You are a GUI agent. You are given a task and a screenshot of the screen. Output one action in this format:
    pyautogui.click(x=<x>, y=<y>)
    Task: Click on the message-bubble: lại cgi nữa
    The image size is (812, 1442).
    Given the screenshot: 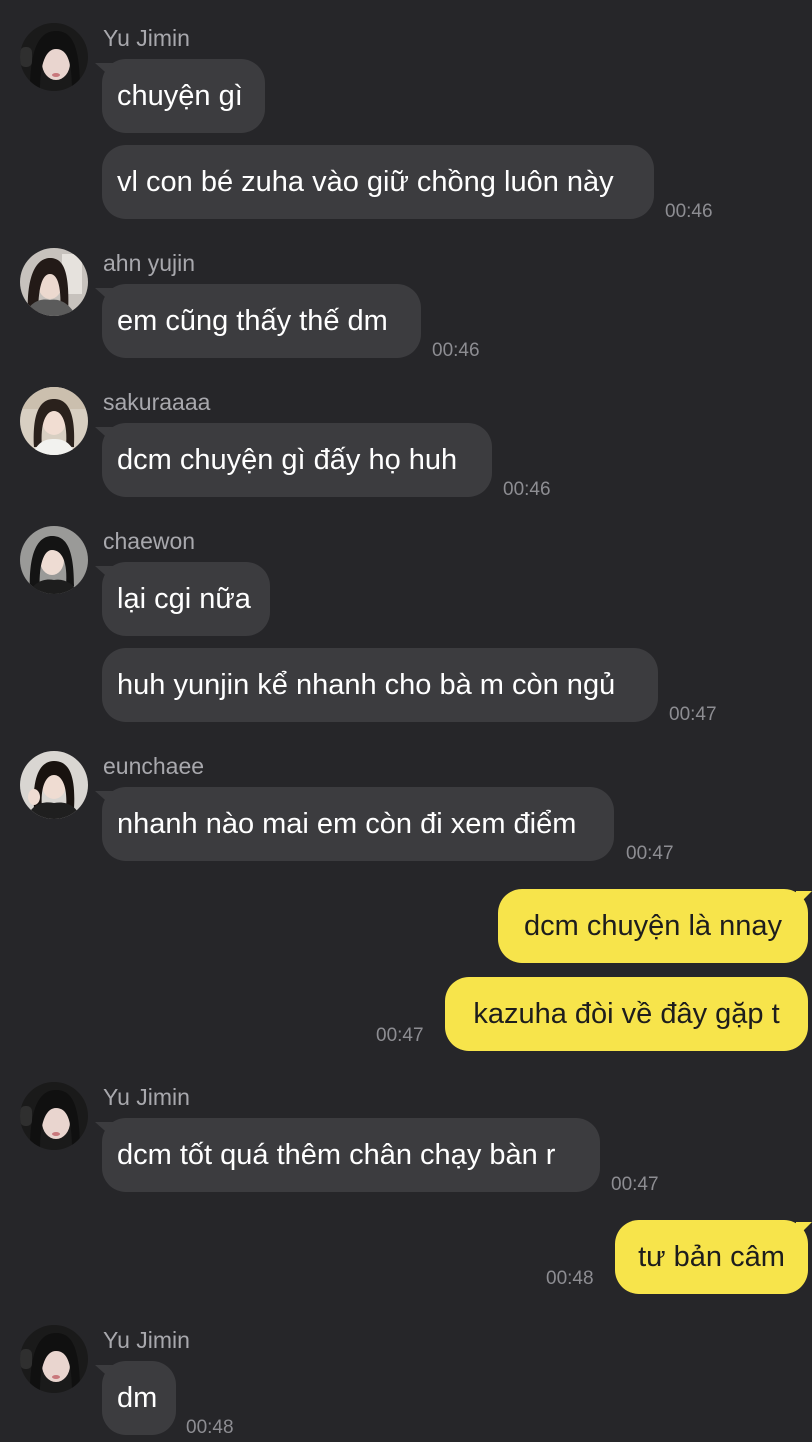 What is the action you would take?
    pyautogui.click(x=186, y=599)
    